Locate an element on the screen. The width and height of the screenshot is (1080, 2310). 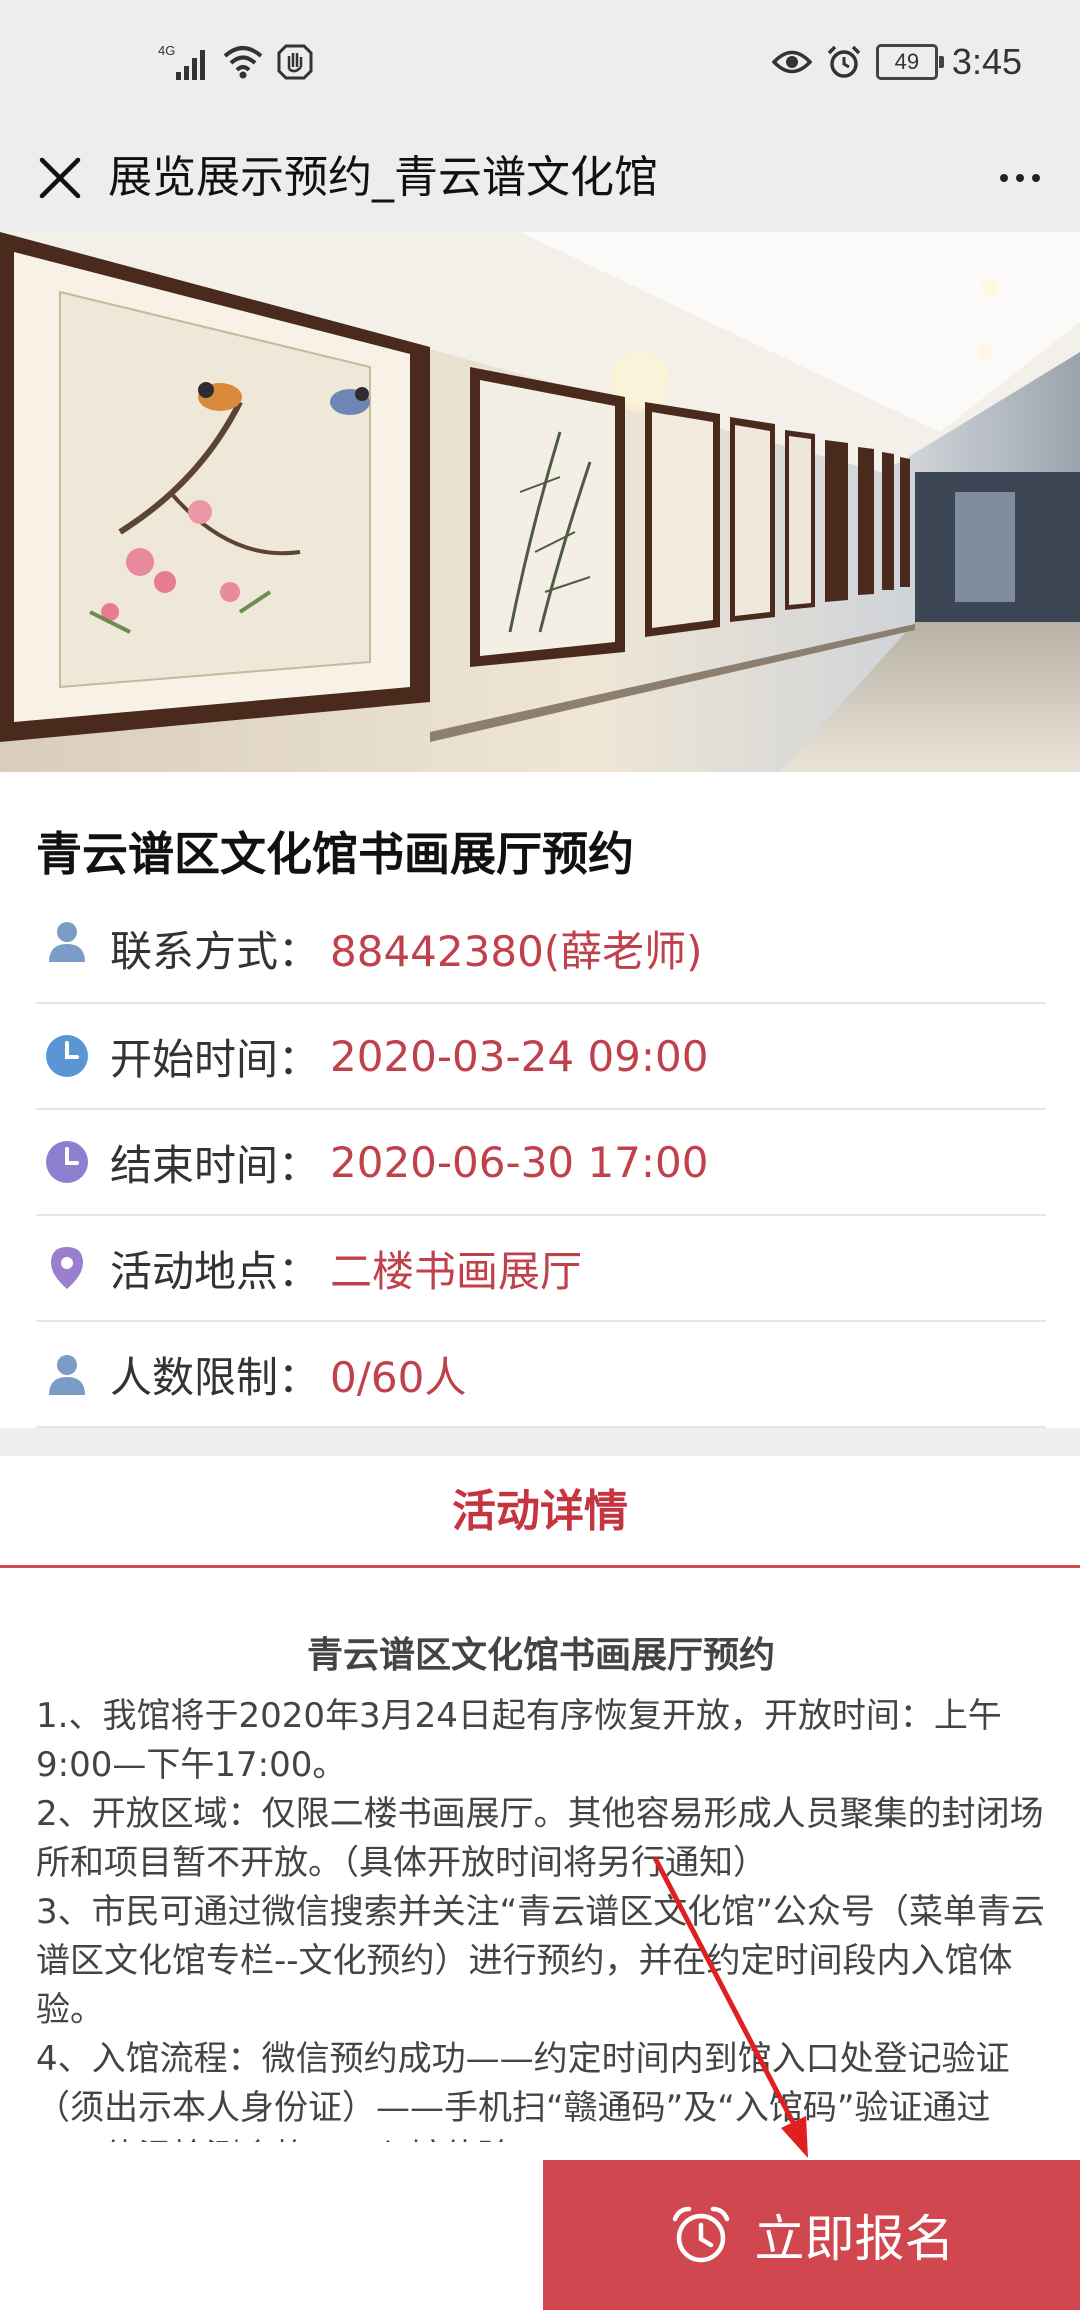
hand-icon is located at coordinates (295, 62).